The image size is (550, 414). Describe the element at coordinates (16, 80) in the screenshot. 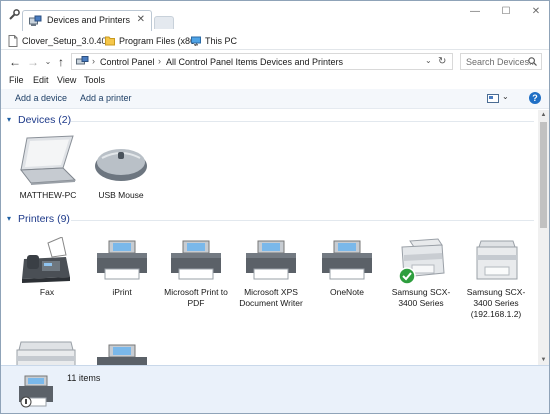

I see `menu-file: File` at that location.